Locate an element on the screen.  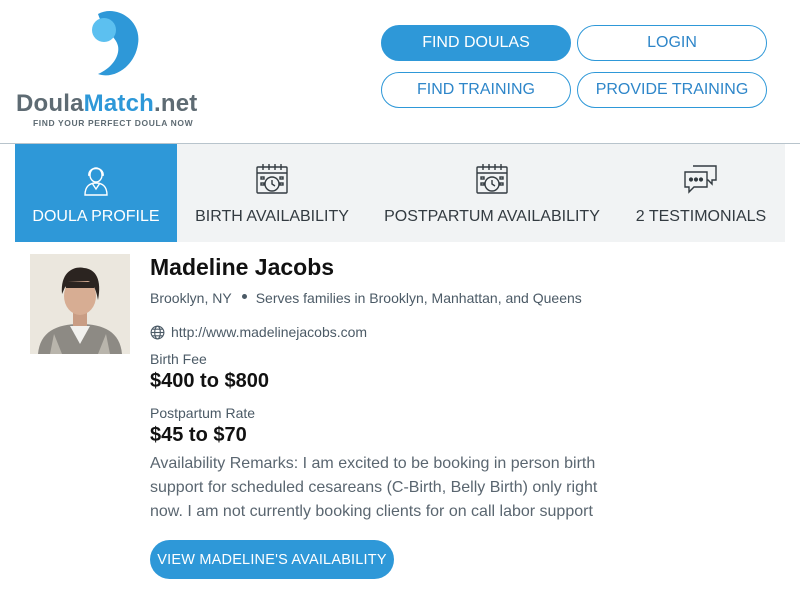
website-row: http://www.madelinejacobs.com is located at coordinates (258, 332).